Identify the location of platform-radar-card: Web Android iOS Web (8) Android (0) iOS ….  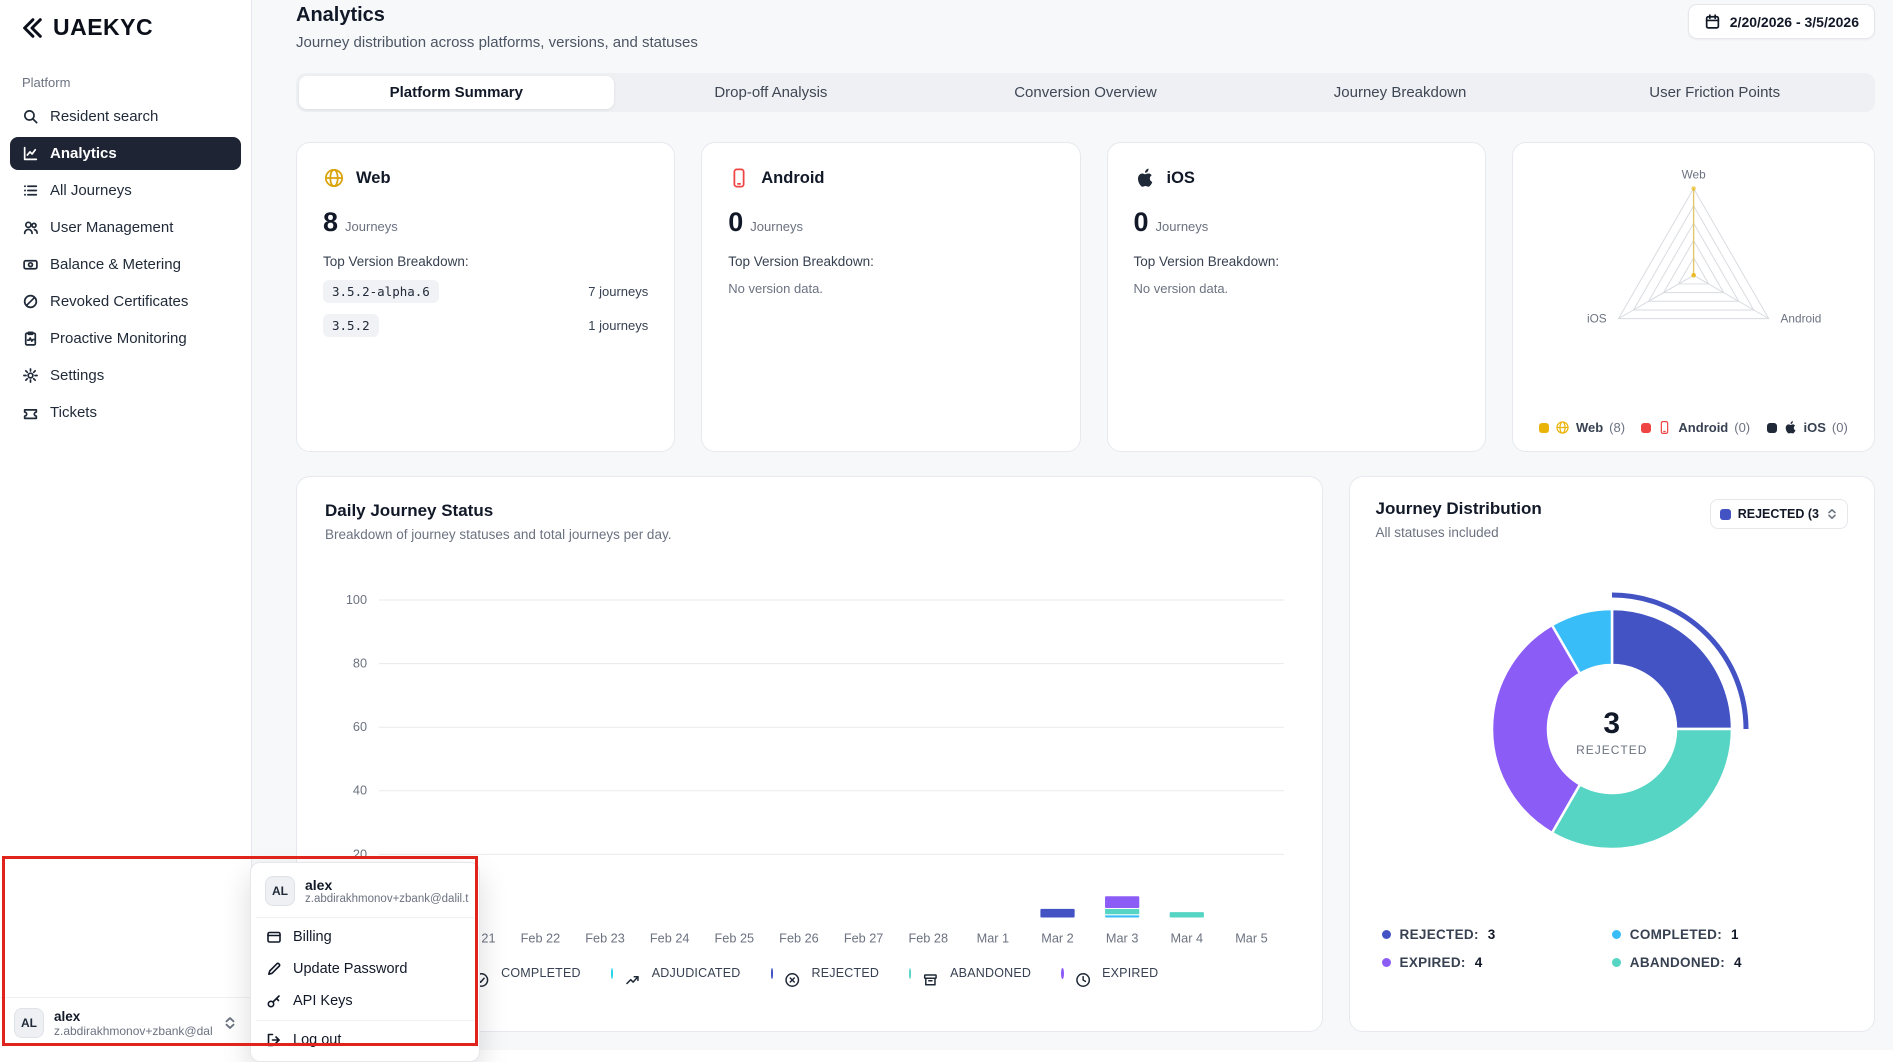
(1693, 297).